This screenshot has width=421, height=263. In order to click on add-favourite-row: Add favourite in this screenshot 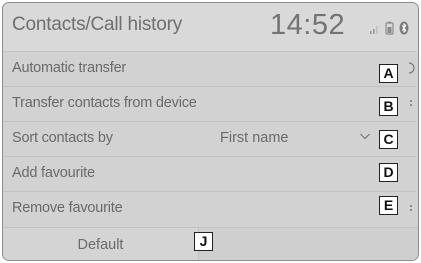, I will do `click(209, 172)`.